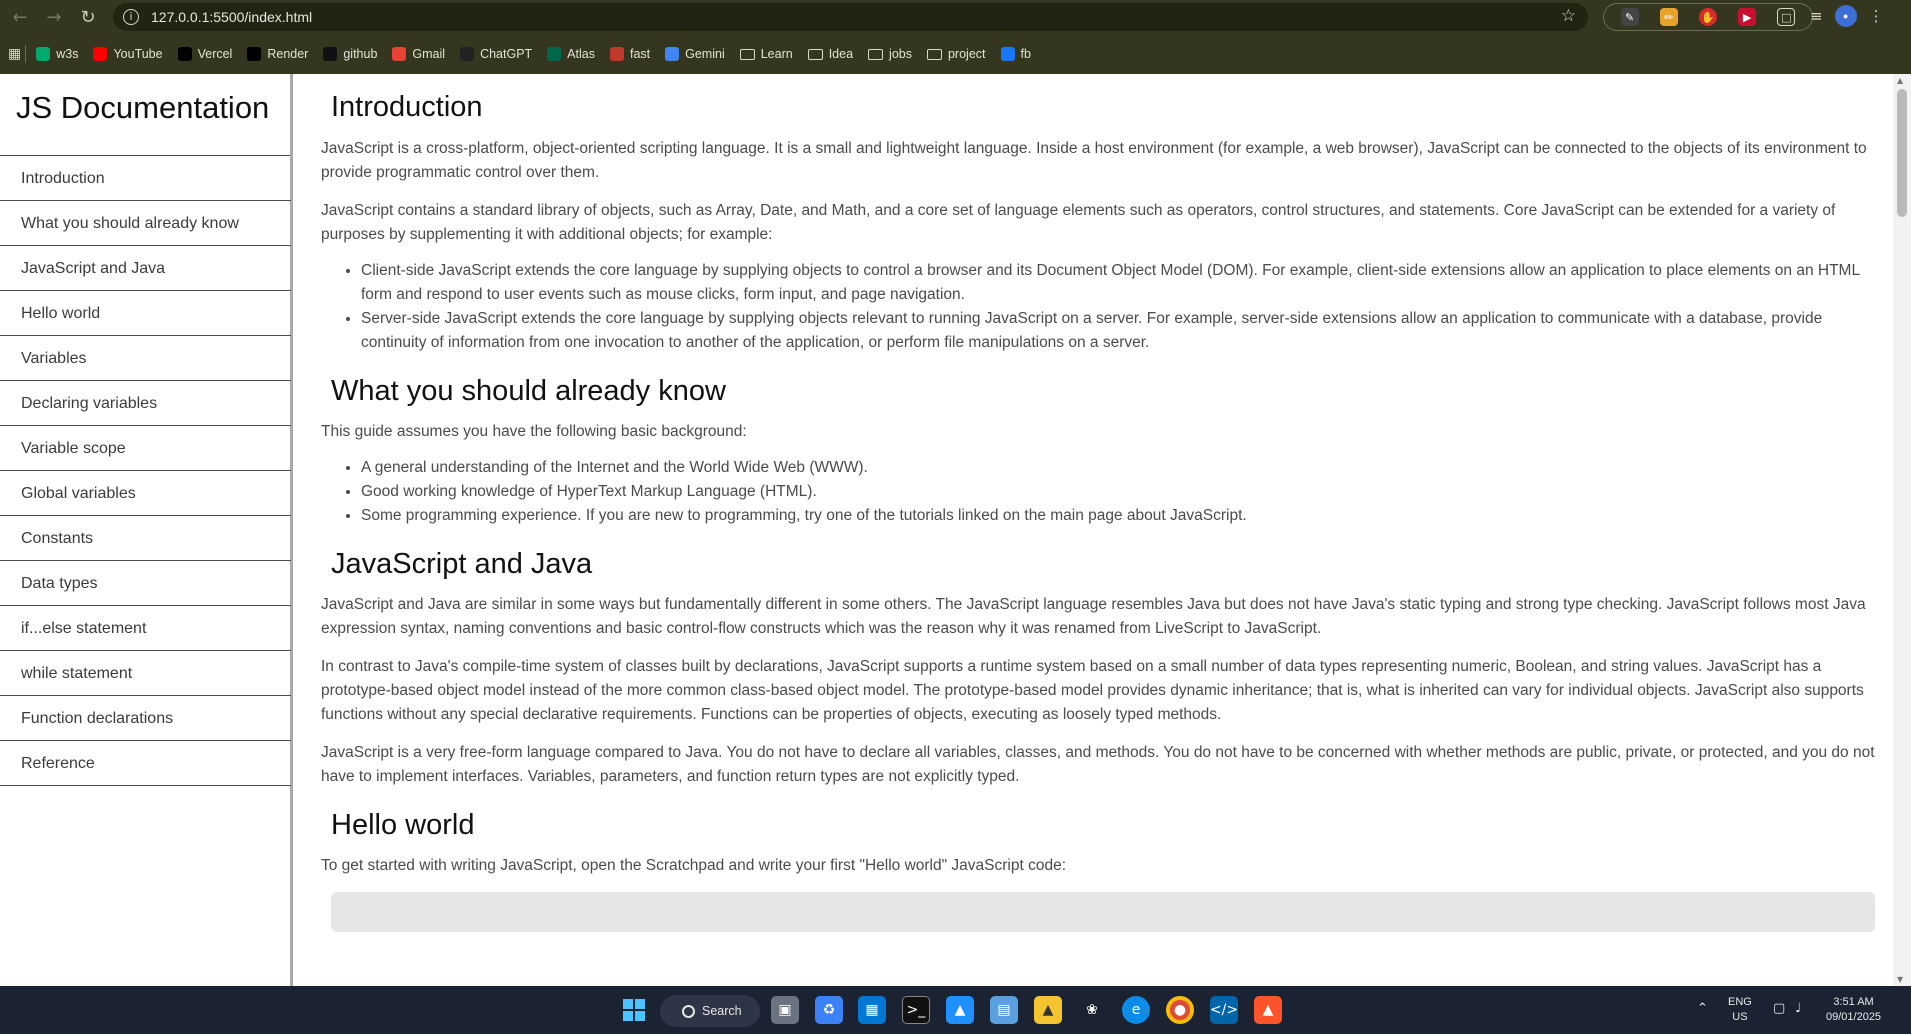 The height and width of the screenshot is (1034, 1911). What do you see at coordinates (145, 673) in the screenshot?
I see `nav-link: while statement` at bounding box center [145, 673].